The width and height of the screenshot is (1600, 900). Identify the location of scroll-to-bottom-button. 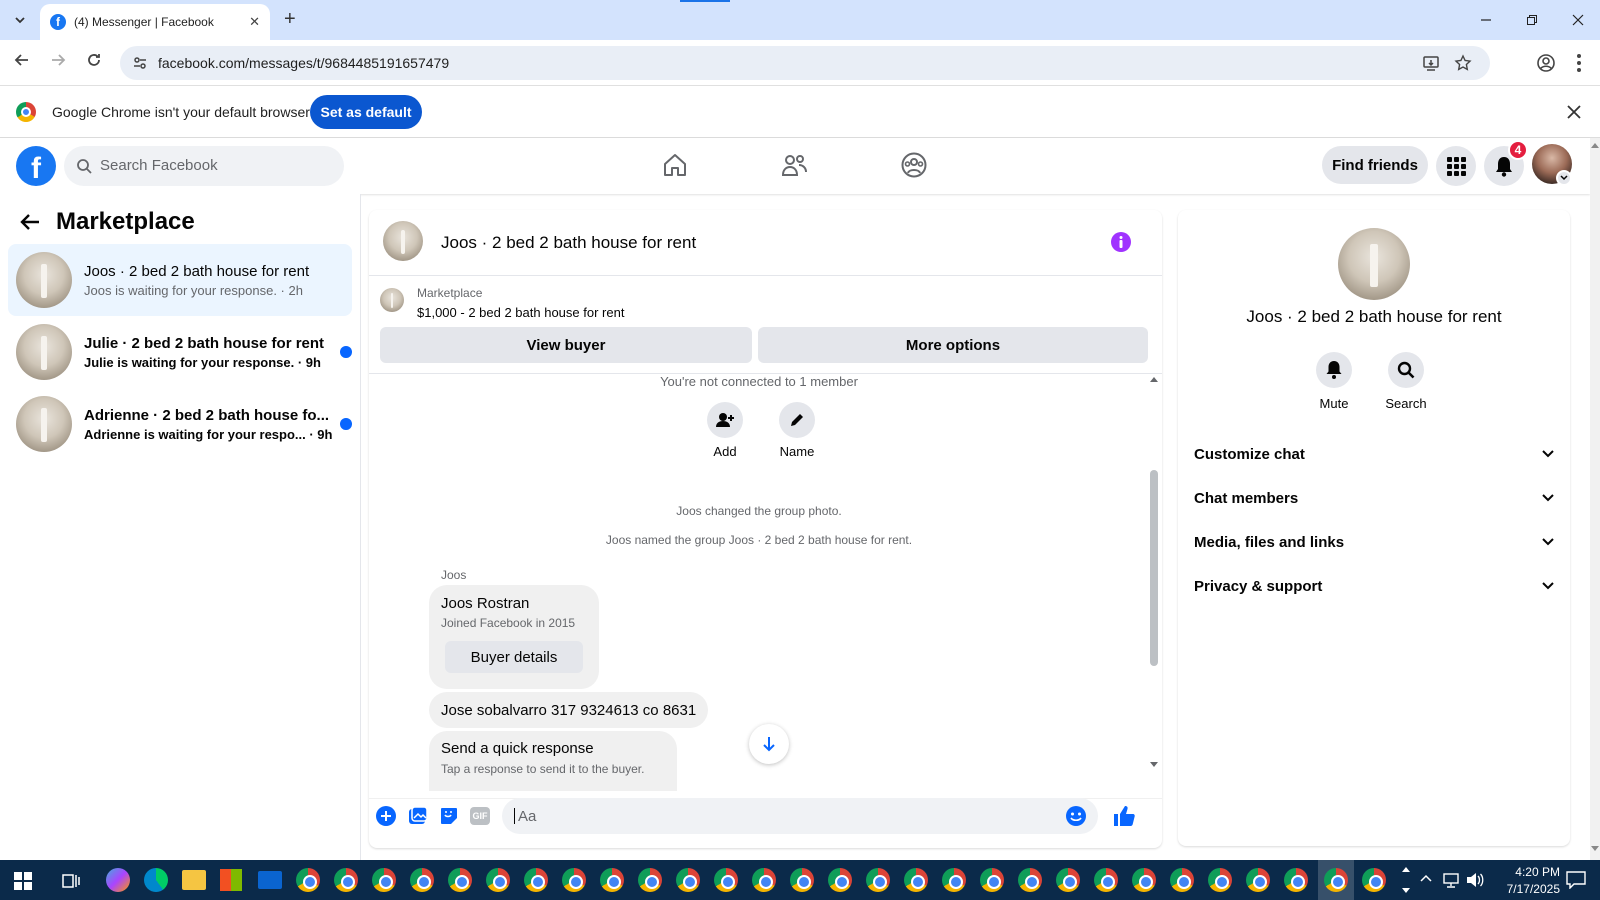
(769, 744).